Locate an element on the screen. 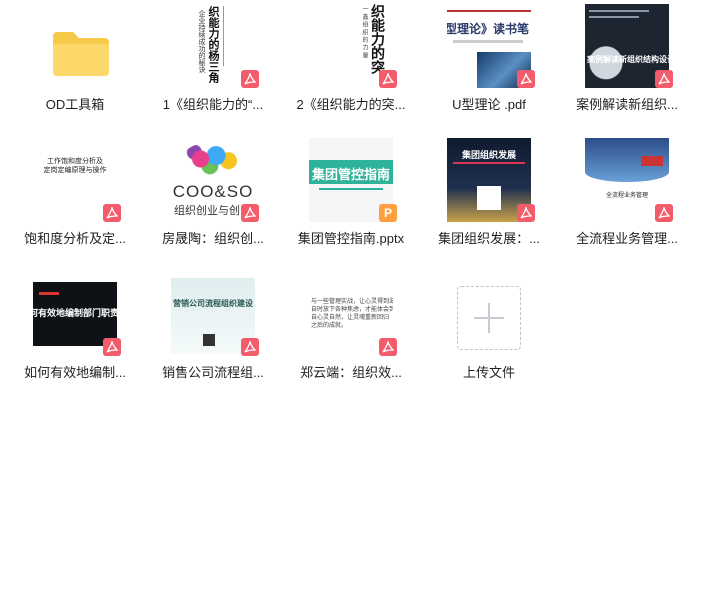 Image resolution: width=721 pixels, height=602 pixels. file-name: OD工具箱 is located at coordinates (75, 104).